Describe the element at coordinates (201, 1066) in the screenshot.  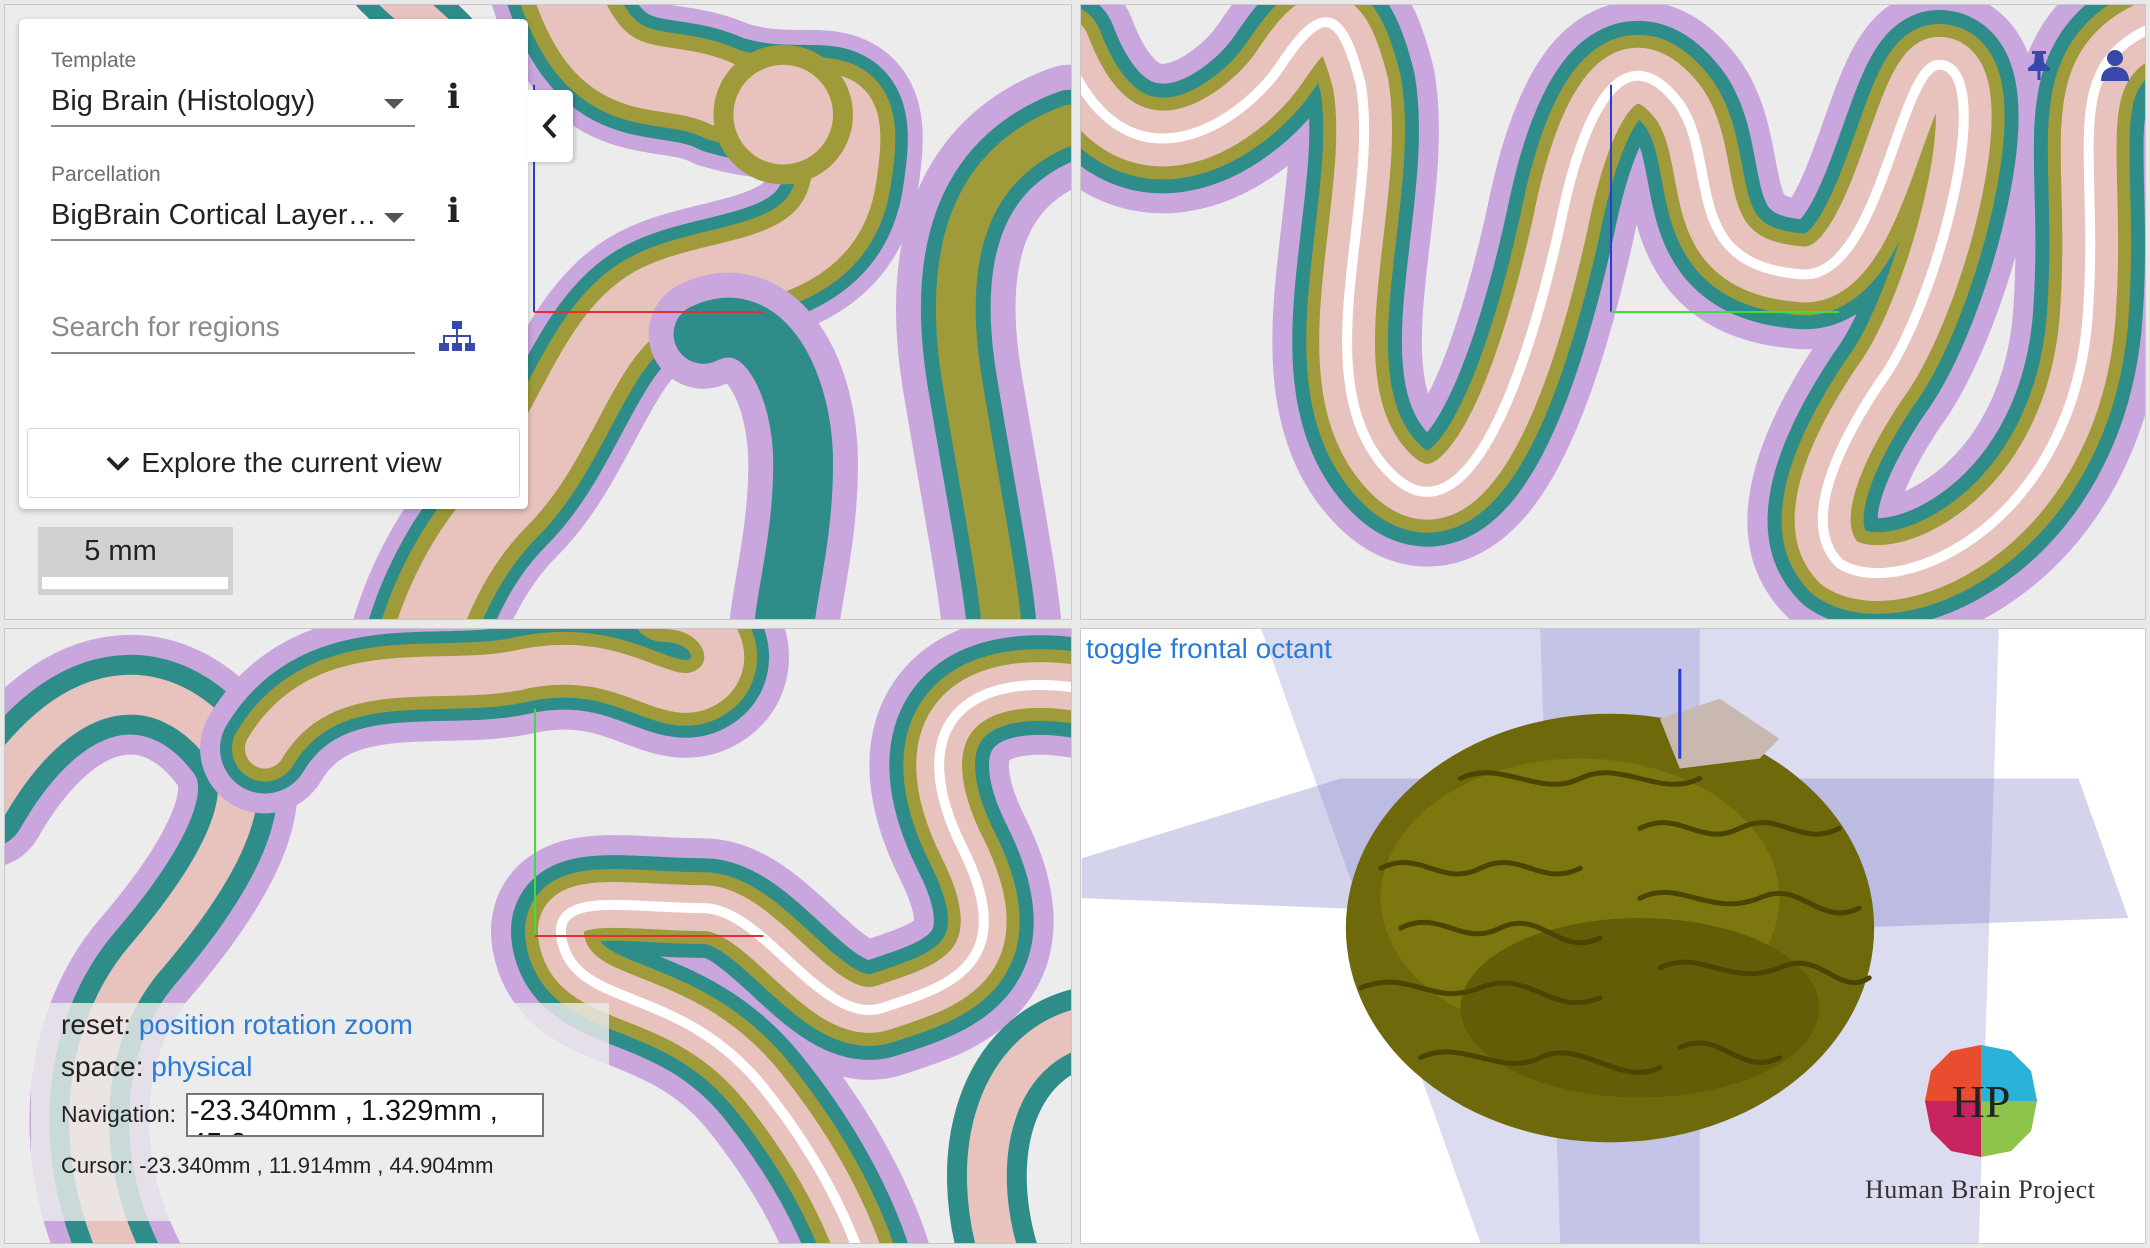
I see `space-toggle-link: physical` at that location.